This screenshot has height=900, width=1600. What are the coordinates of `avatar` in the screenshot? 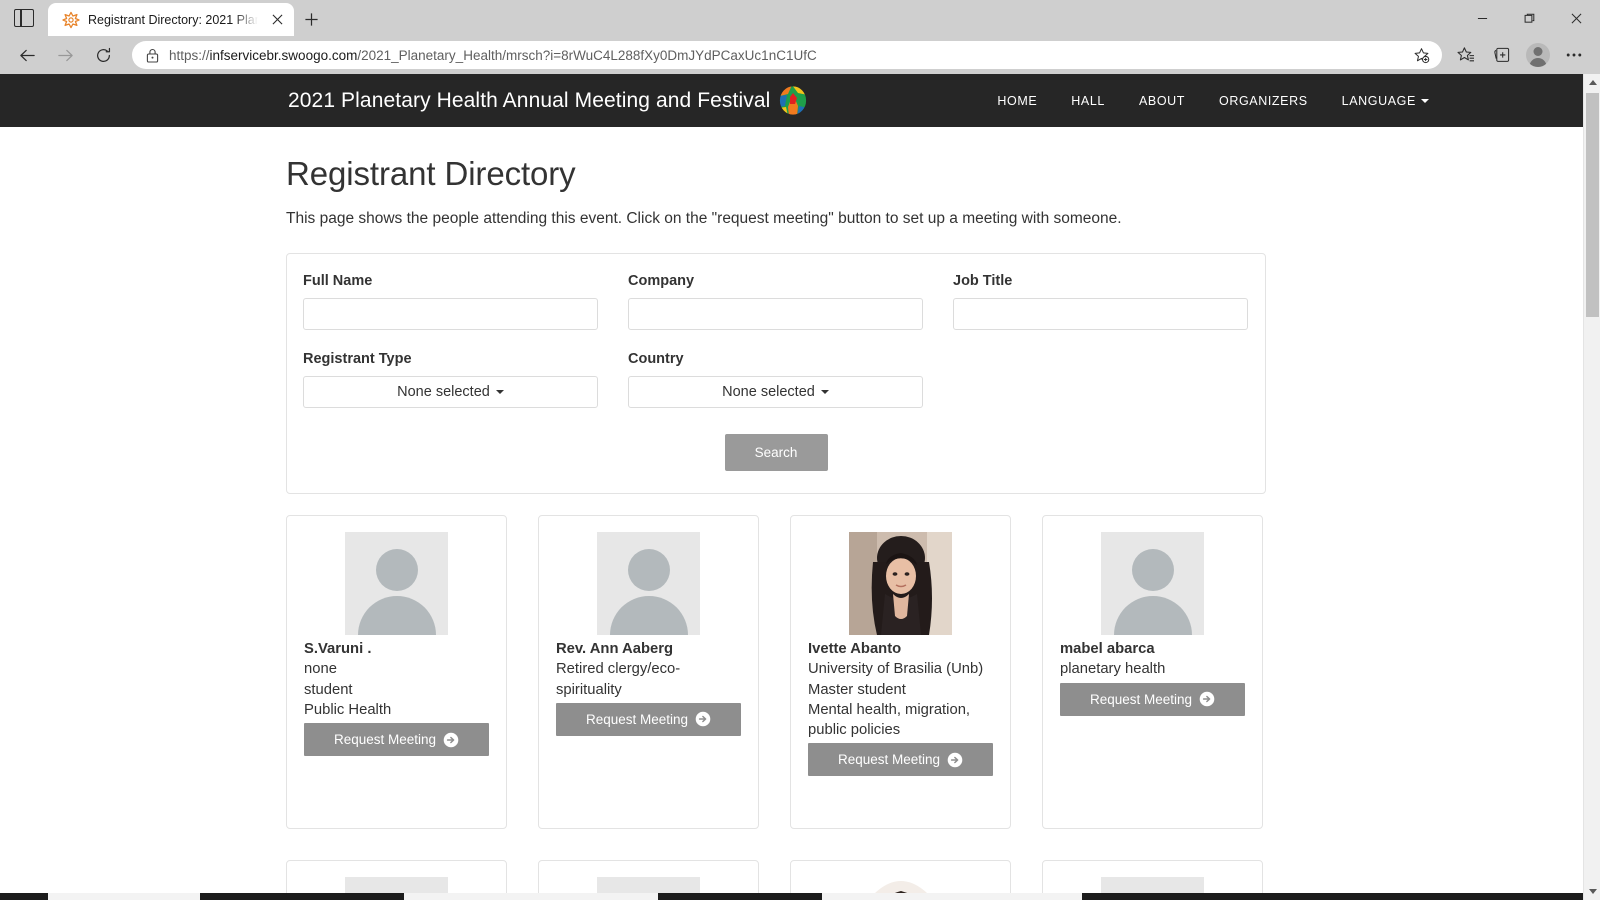 It's located at (1538, 55).